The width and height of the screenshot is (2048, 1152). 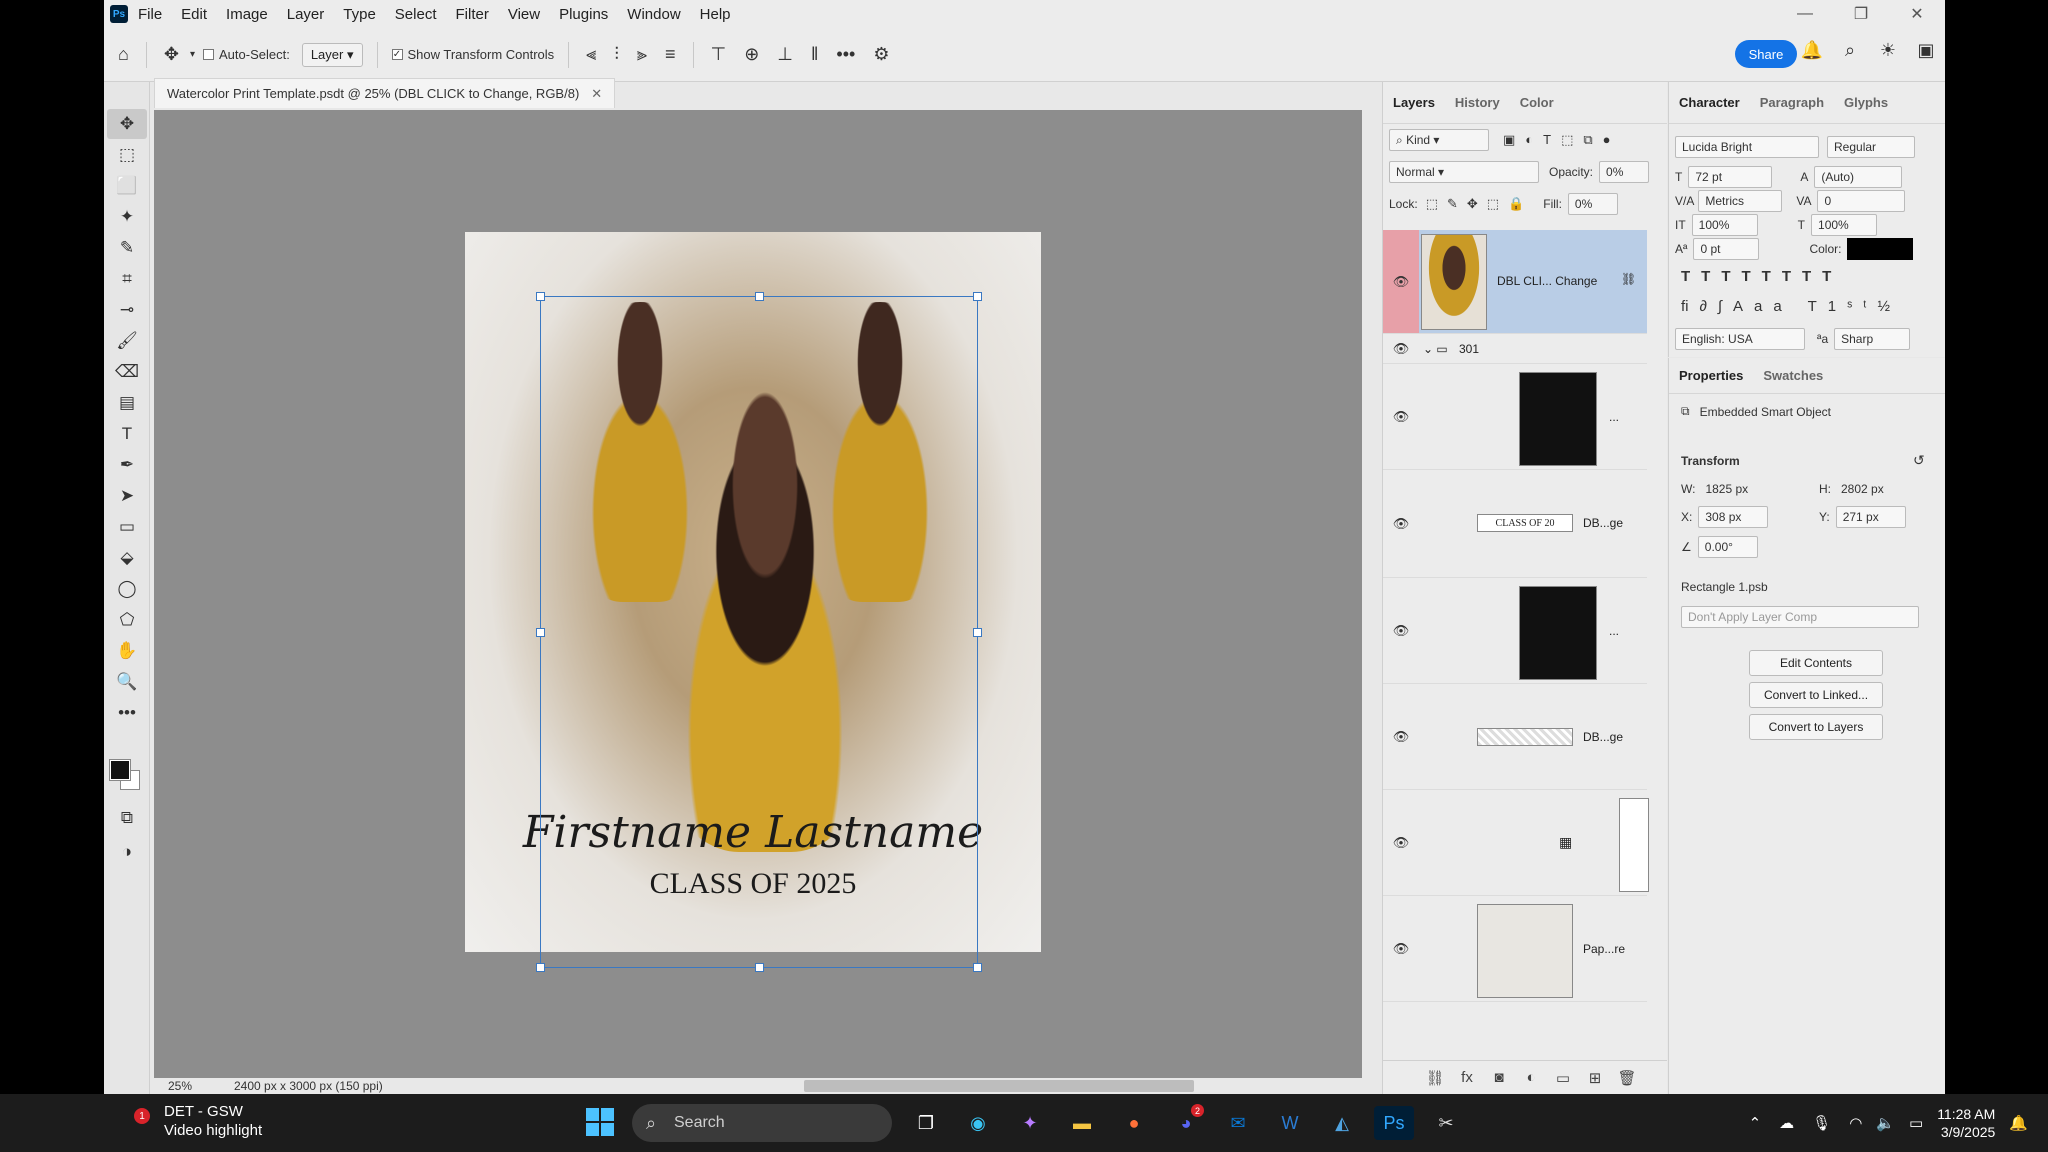 I want to click on trash-icon: 🗑, so click(x=1627, y=1078).